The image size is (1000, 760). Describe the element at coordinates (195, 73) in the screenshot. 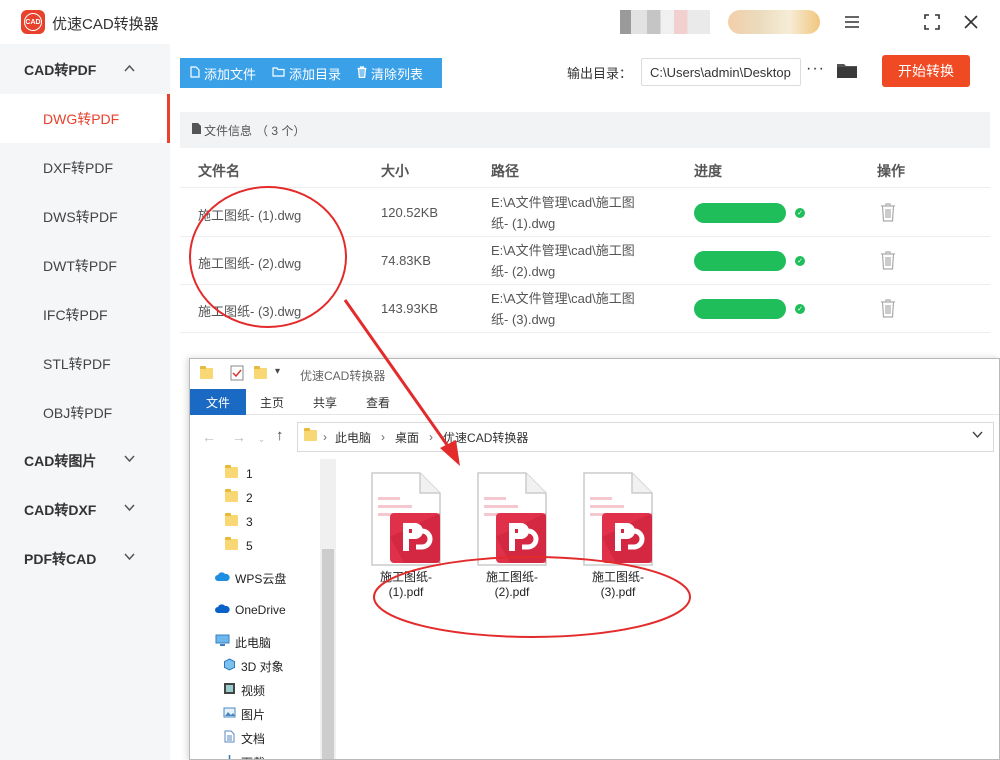

I see `file-icon` at that location.